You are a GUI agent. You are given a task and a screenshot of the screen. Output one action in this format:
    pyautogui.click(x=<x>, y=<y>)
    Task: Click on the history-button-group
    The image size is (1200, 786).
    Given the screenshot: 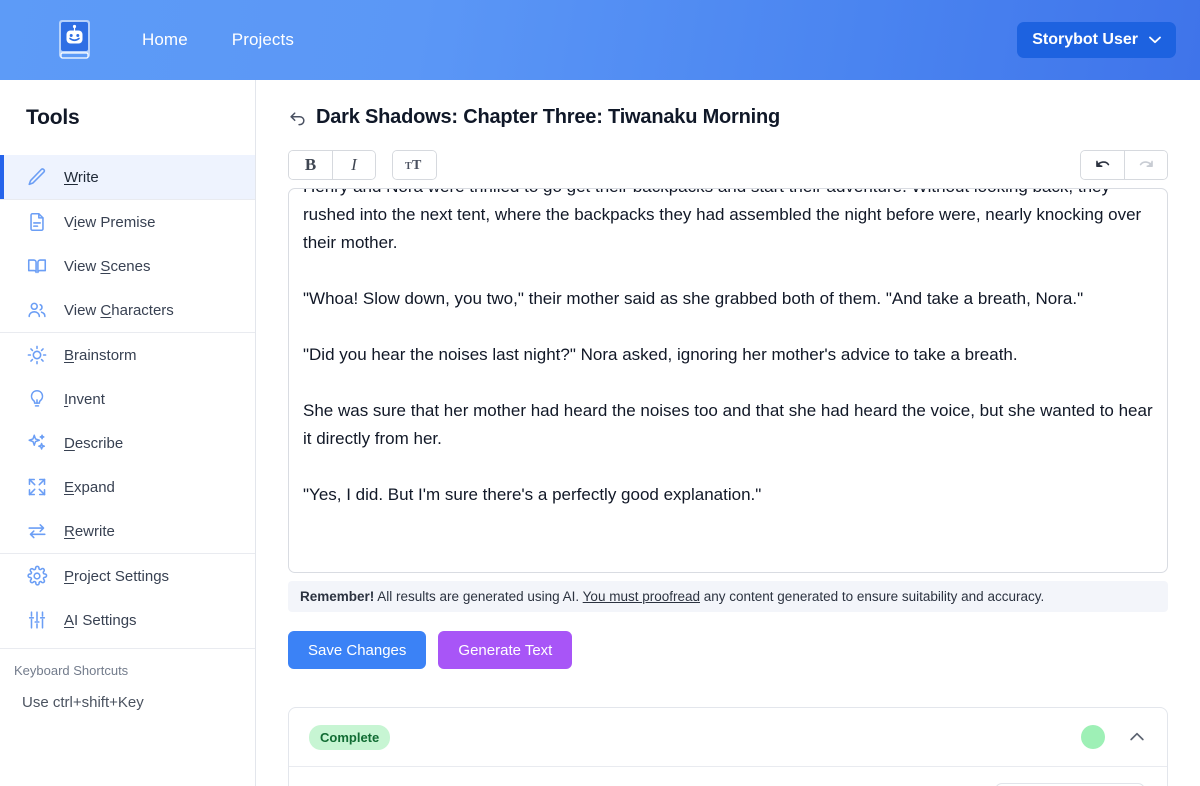 What is the action you would take?
    pyautogui.click(x=1124, y=165)
    